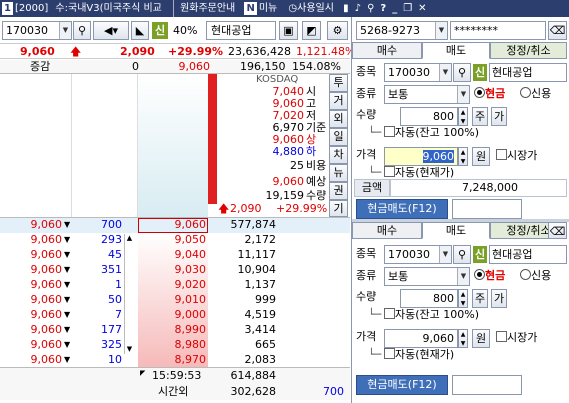 This screenshot has height=403, width=569. Describe the element at coordinates (370, 8) in the screenshot. I see `link-icon: ⚲` at that location.